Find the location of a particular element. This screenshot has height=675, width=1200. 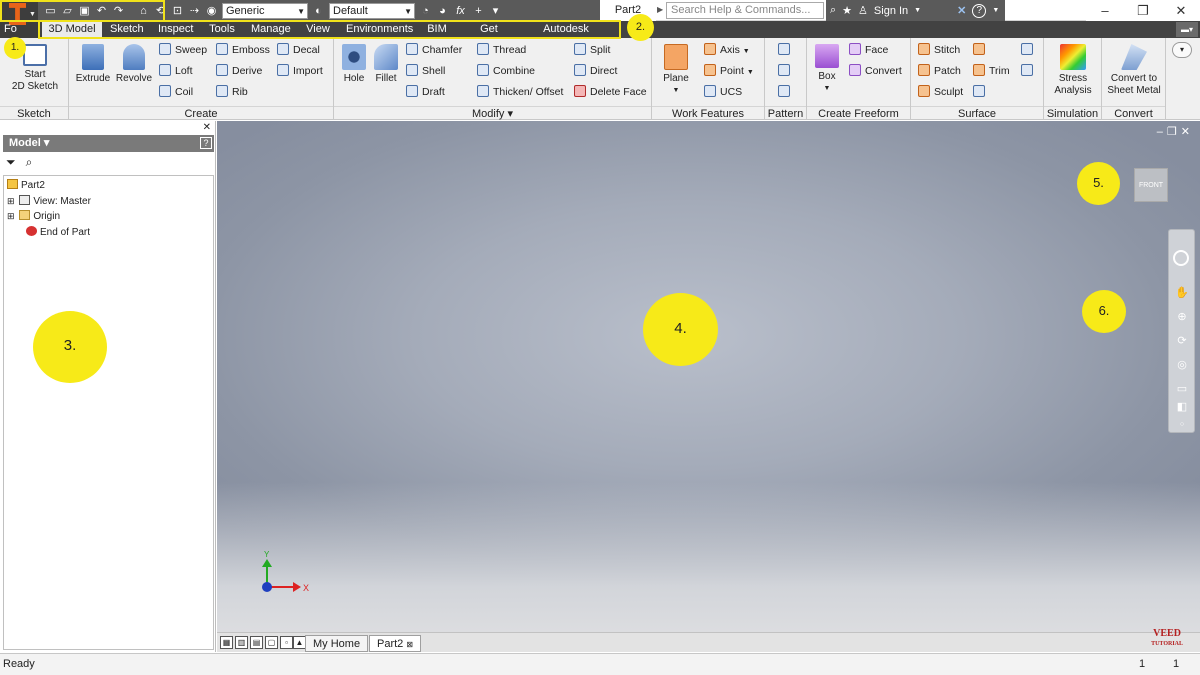

extend-button is located at coordinates (981, 92).